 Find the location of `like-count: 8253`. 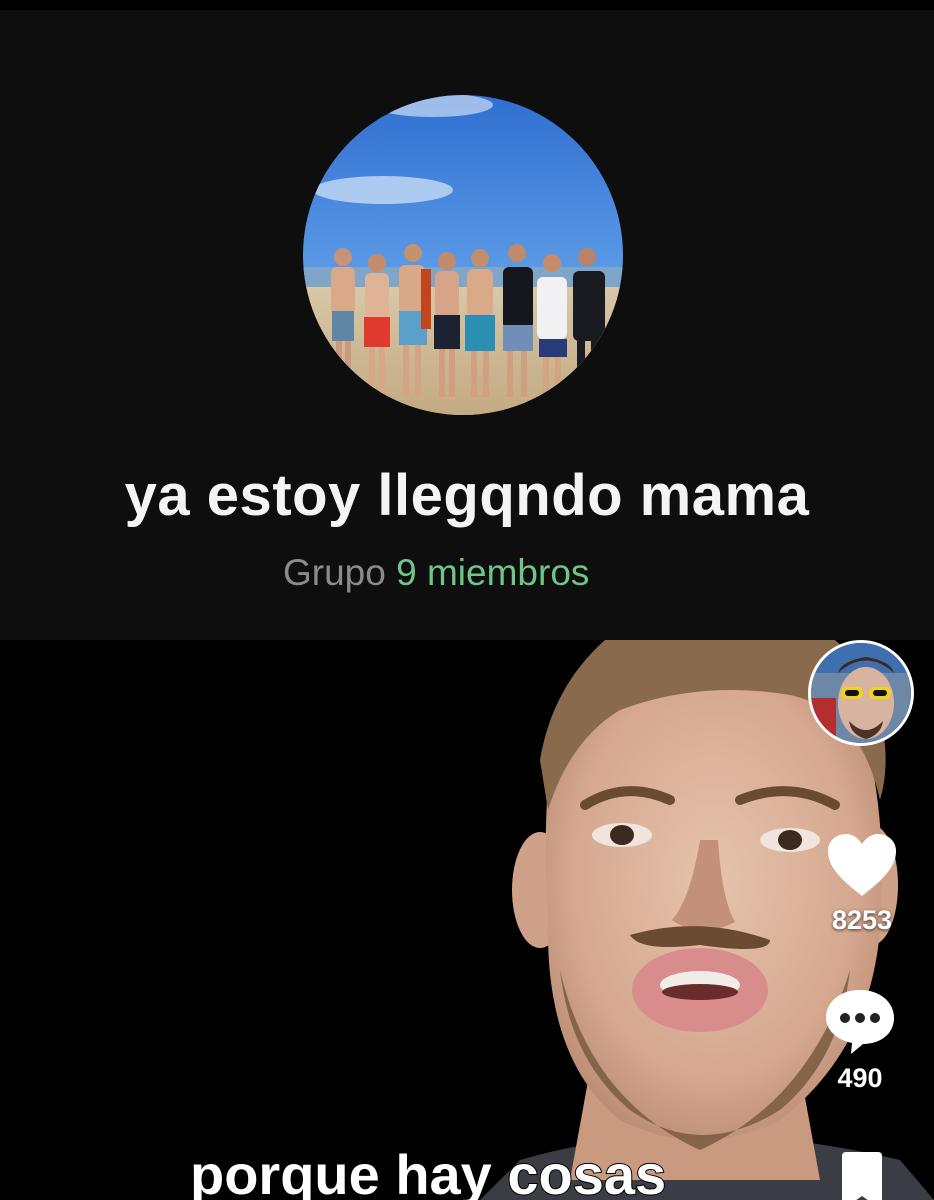

like-count: 8253 is located at coordinates (862, 920).